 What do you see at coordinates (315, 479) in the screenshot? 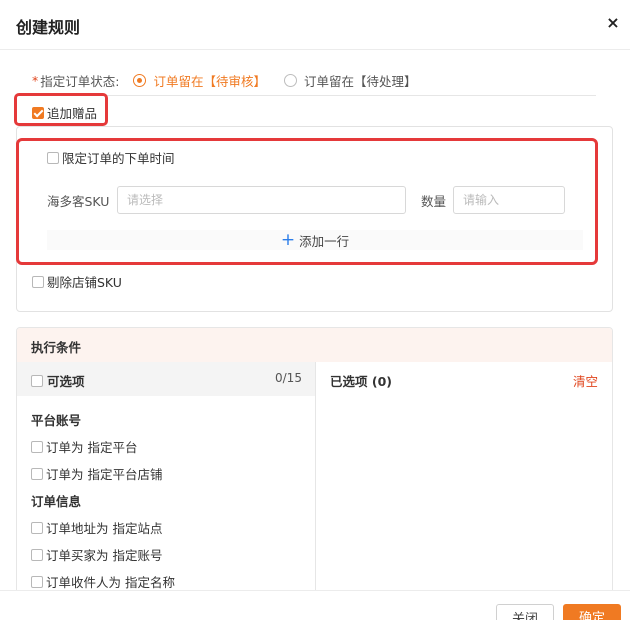
I see `column-divider` at bounding box center [315, 479].